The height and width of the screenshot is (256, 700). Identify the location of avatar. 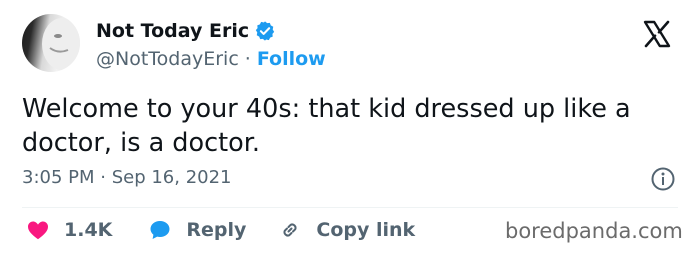
(51, 43).